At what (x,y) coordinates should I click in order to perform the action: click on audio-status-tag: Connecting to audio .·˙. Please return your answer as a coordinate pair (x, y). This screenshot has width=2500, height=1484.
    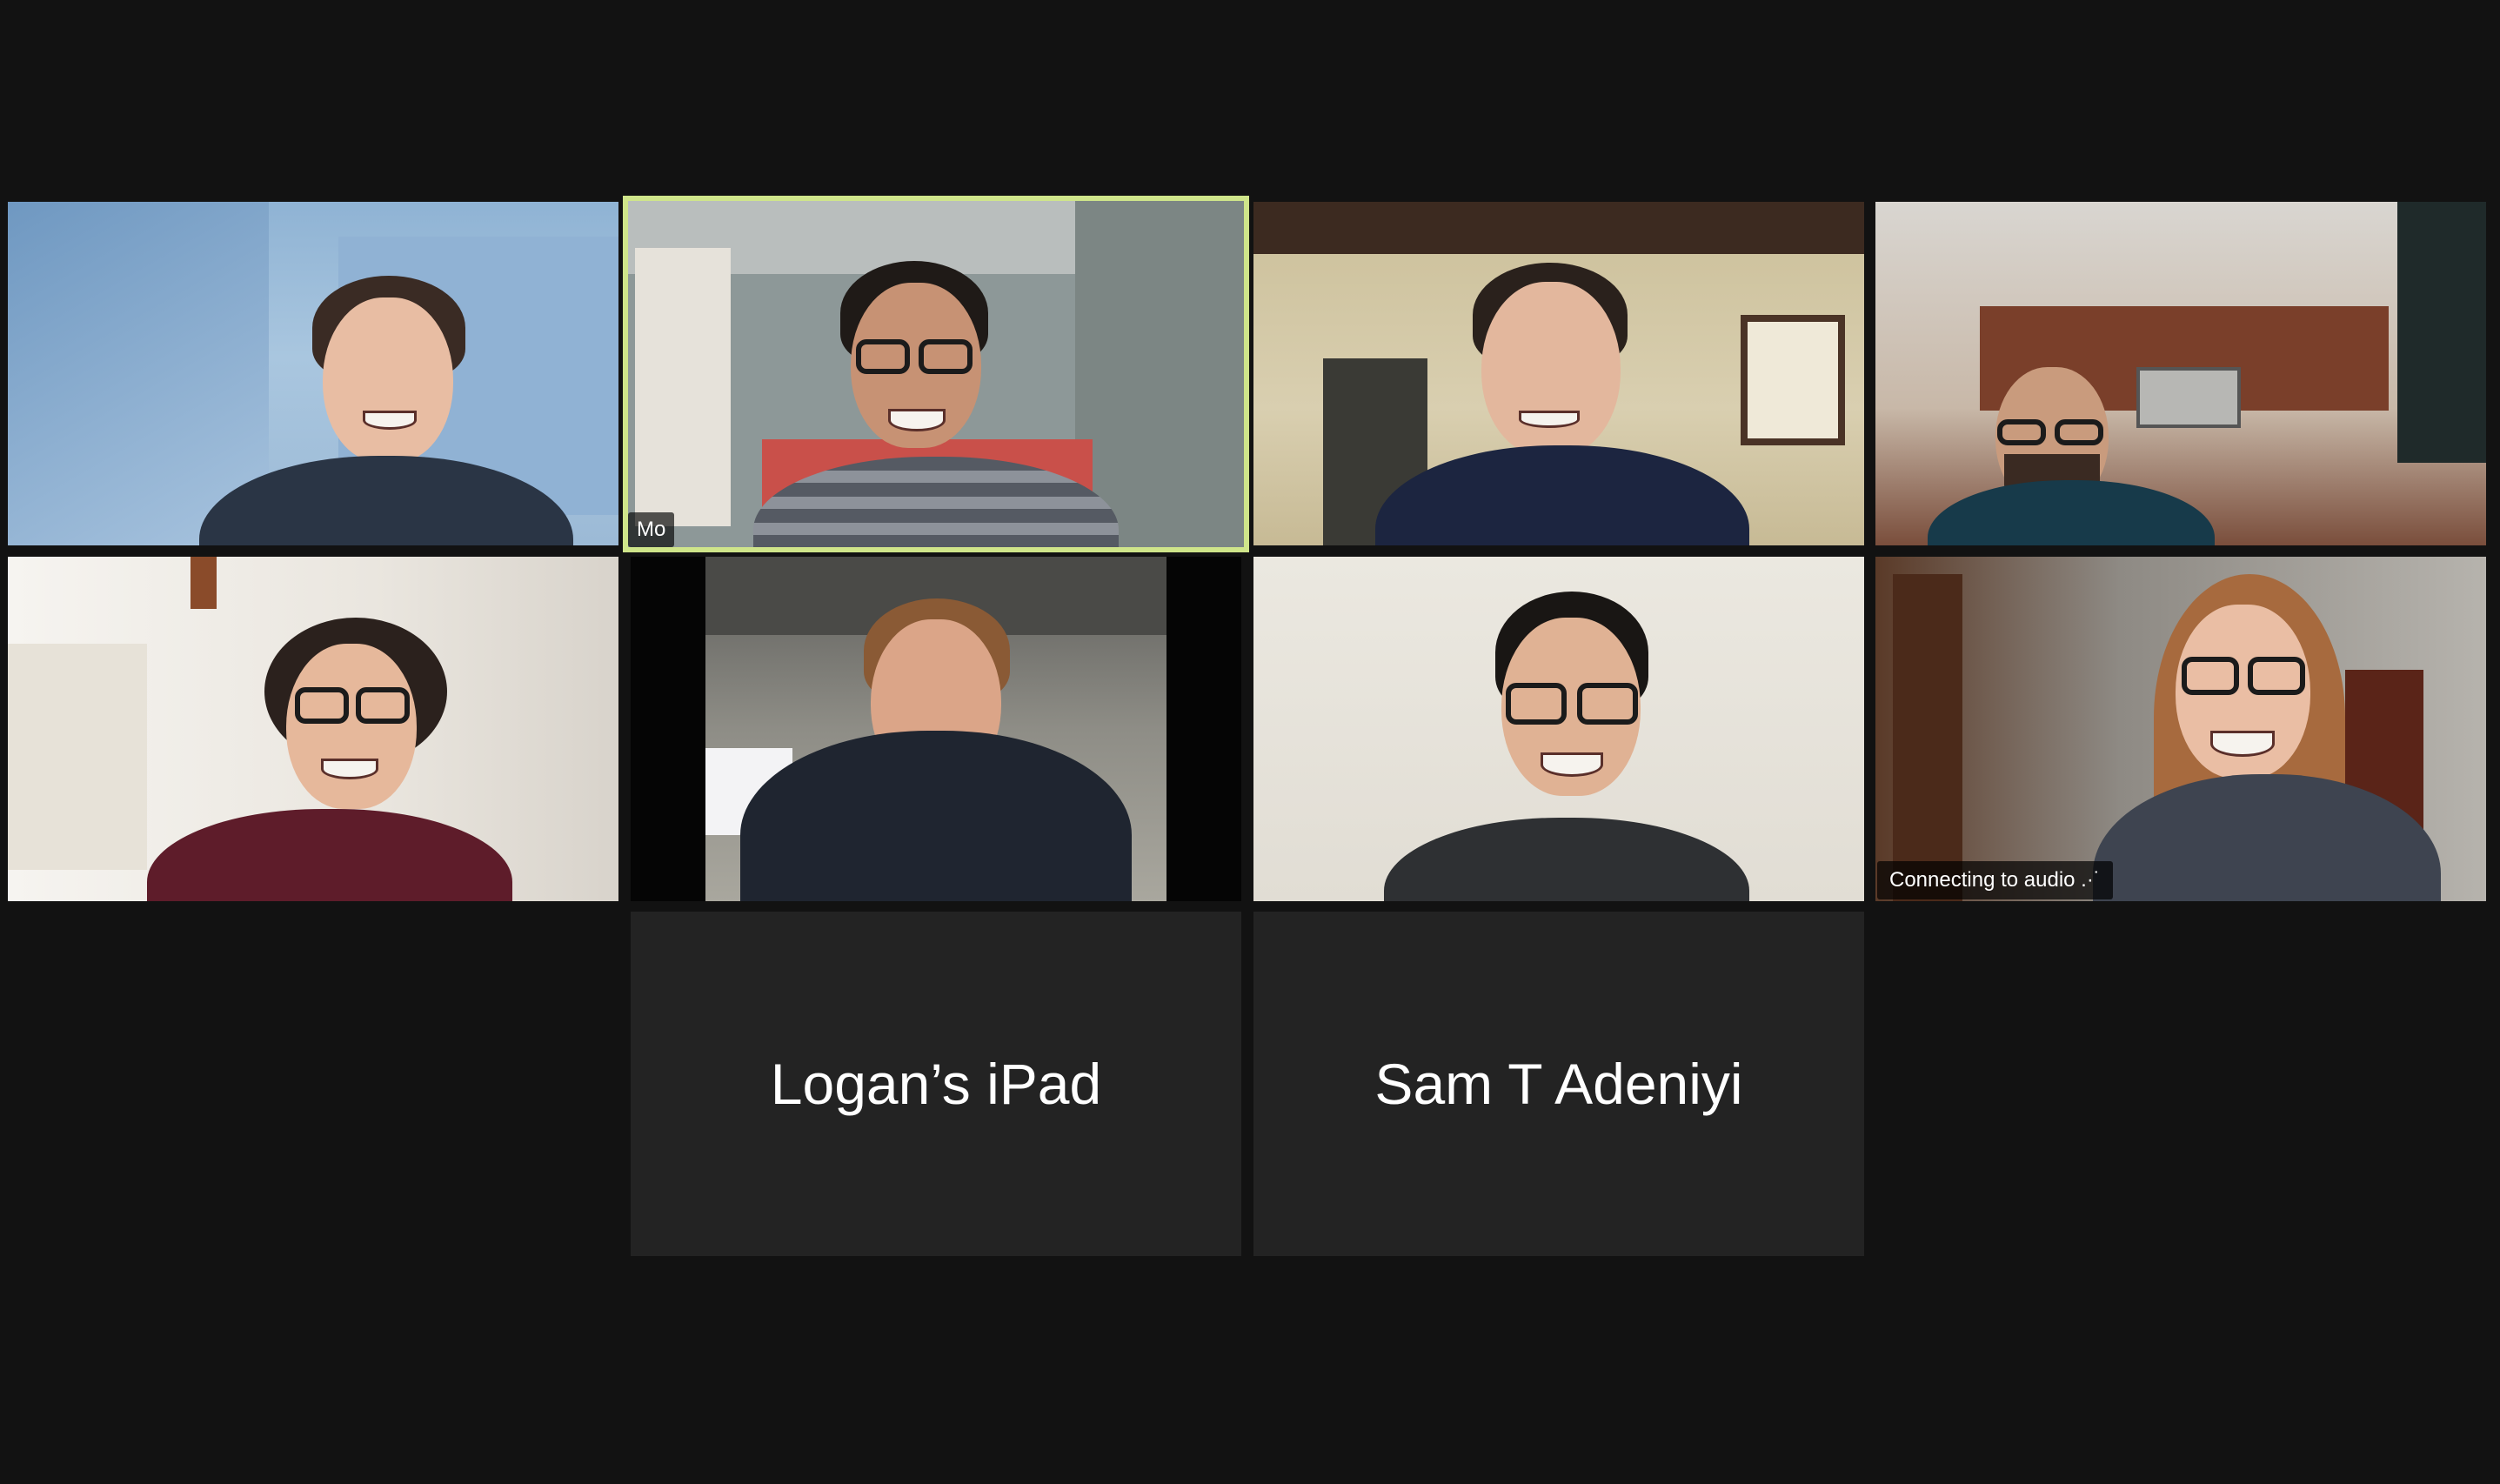
    Looking at the image, I should click on (1995, 880).